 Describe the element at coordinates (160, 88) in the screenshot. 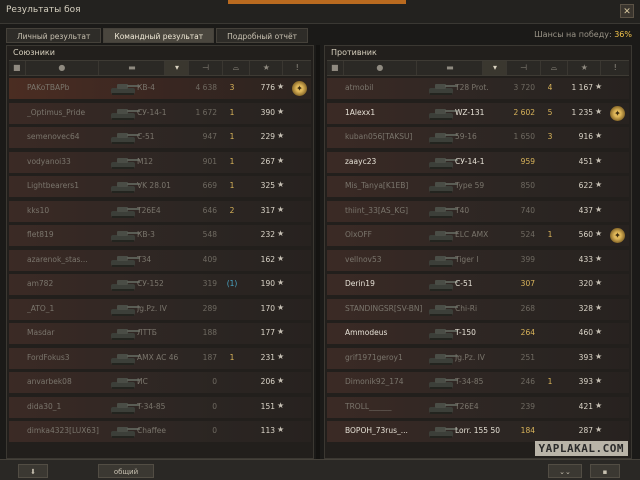

I see `allies-row: PAKoTBAPb КВ-4 4 638 3 776 ★ ✦` at that location.